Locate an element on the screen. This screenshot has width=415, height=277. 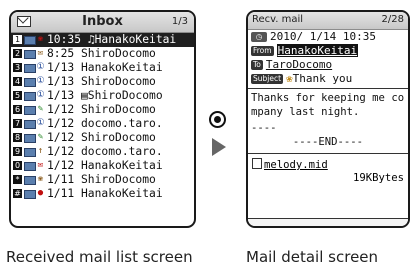
mail-list-row: 9 ↑ 1/12 docomo.taro. is located at coordinates (102, 152).